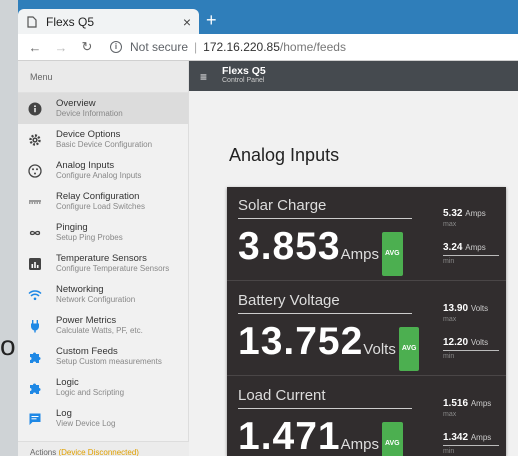  I want to click on sidebar-item-pinging: Pinging Setup Ping Probes, so click(103, 232).